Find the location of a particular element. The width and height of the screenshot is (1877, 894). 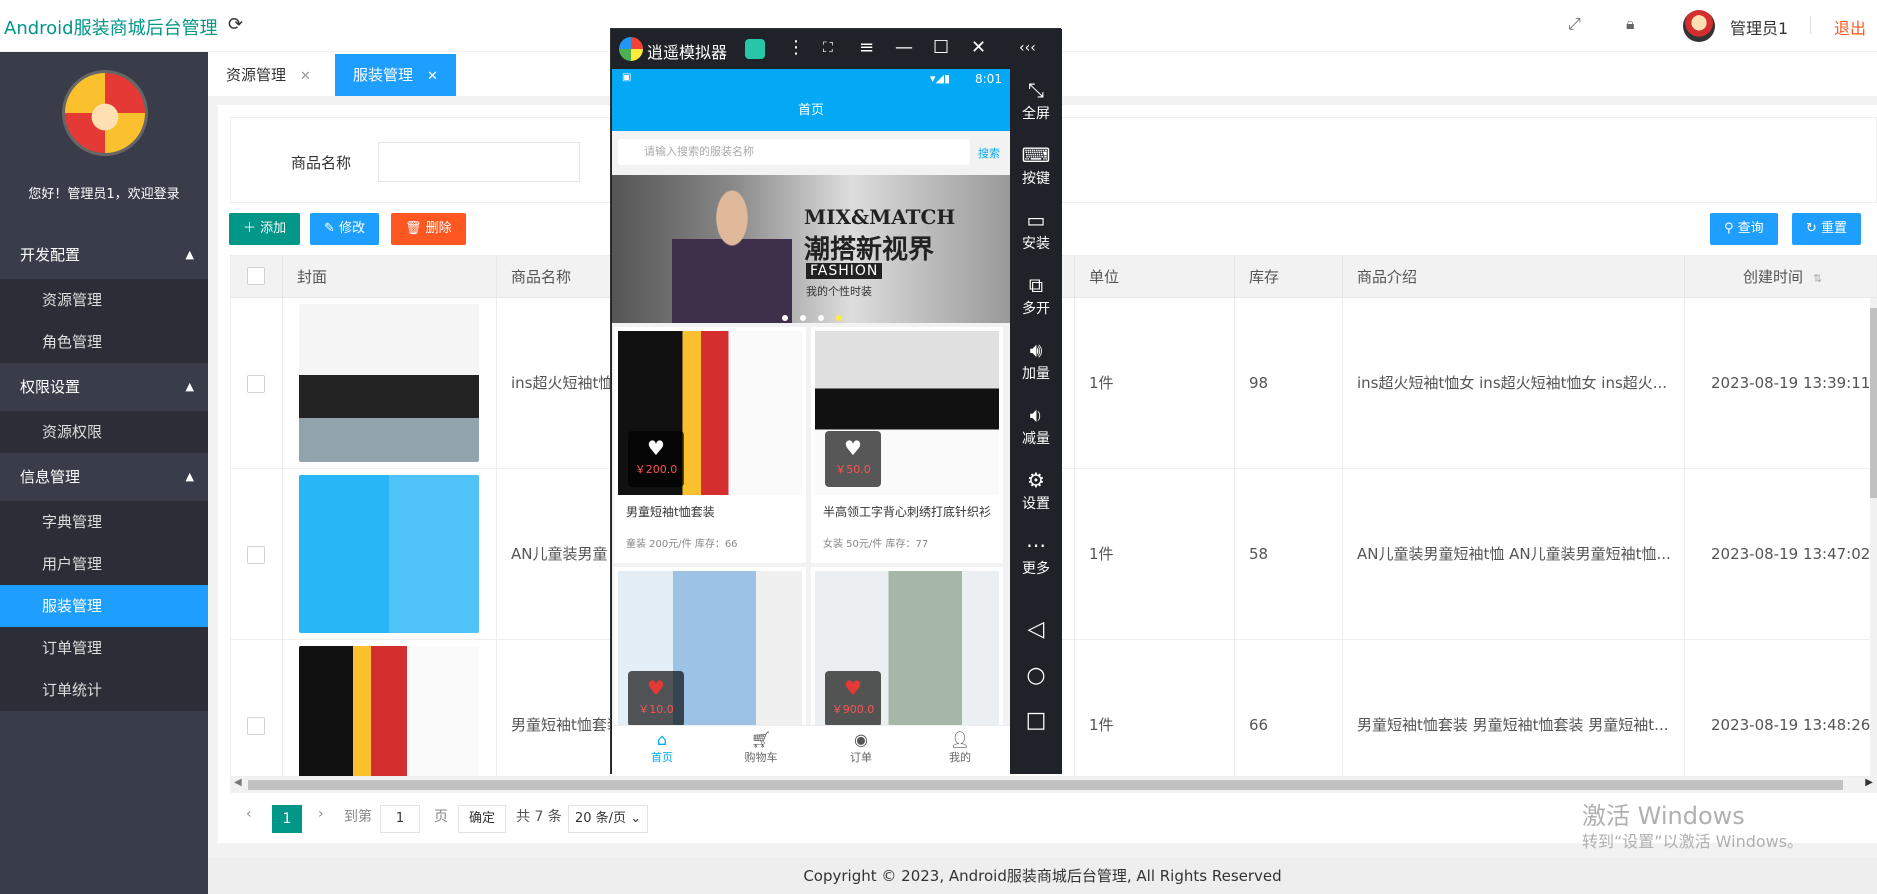

home-circle-icon: ○ is located at coordinates (1036, 675).